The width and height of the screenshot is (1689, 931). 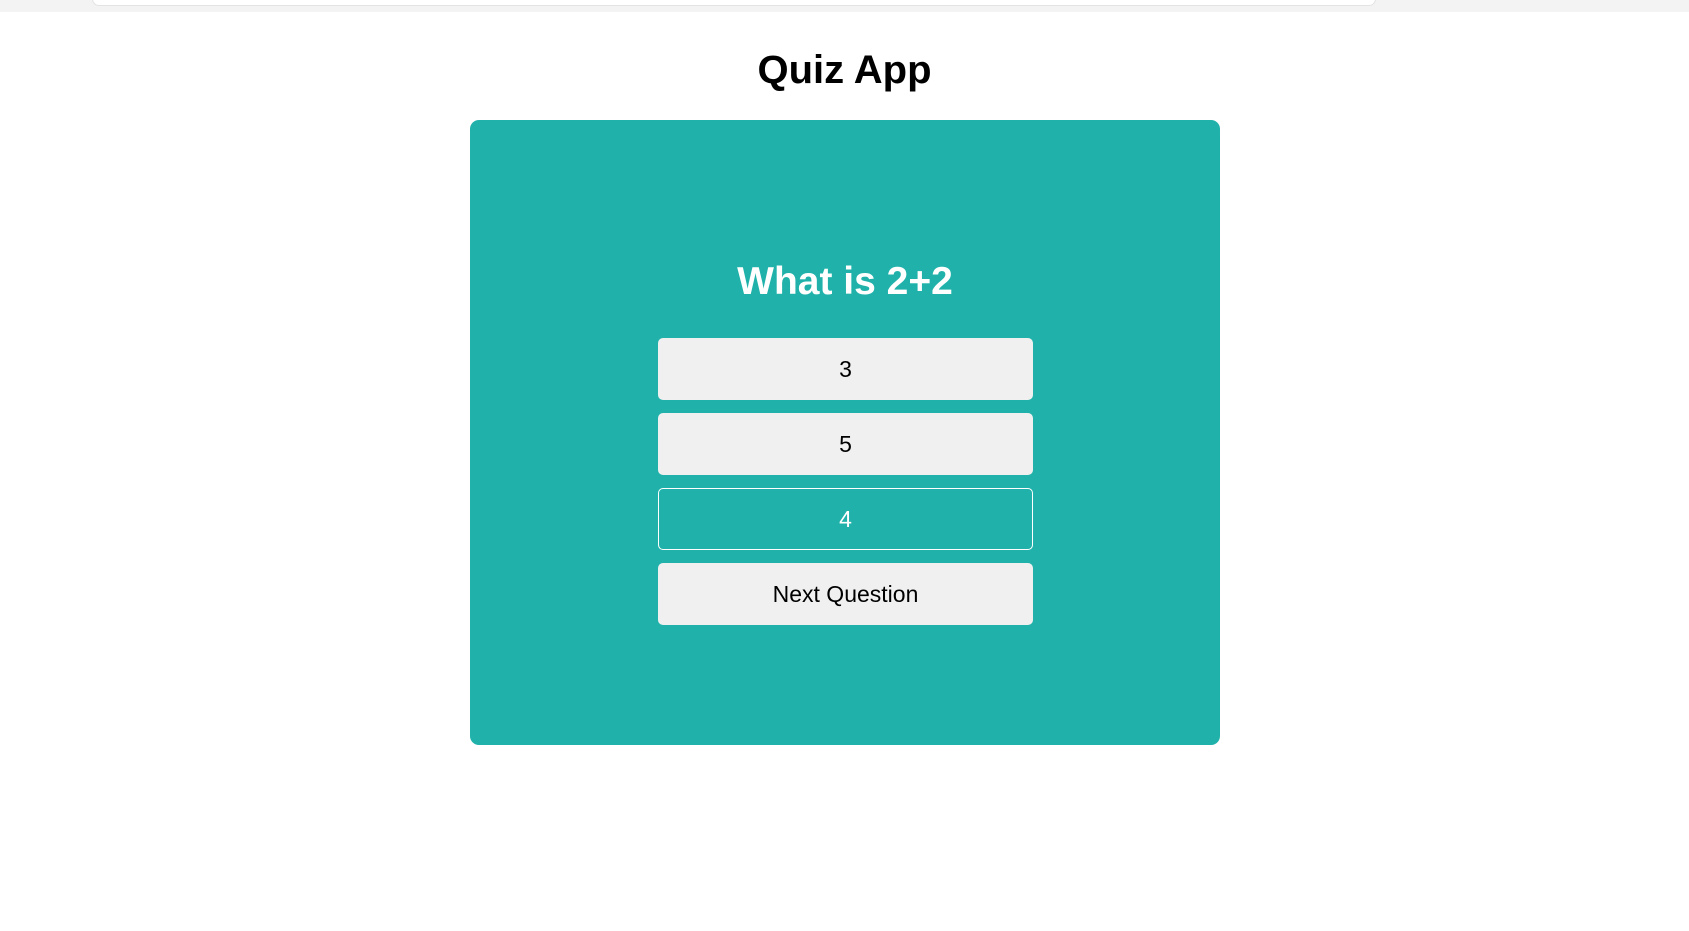 I want to click on browser-top-strip, so click(x=844, y=6).